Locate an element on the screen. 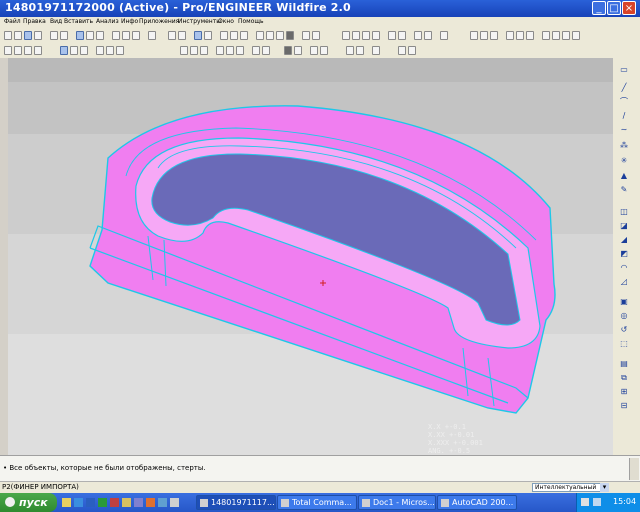 This screenshot has height=512, width=640. model-player-icon is located at coordinates (402, 50).